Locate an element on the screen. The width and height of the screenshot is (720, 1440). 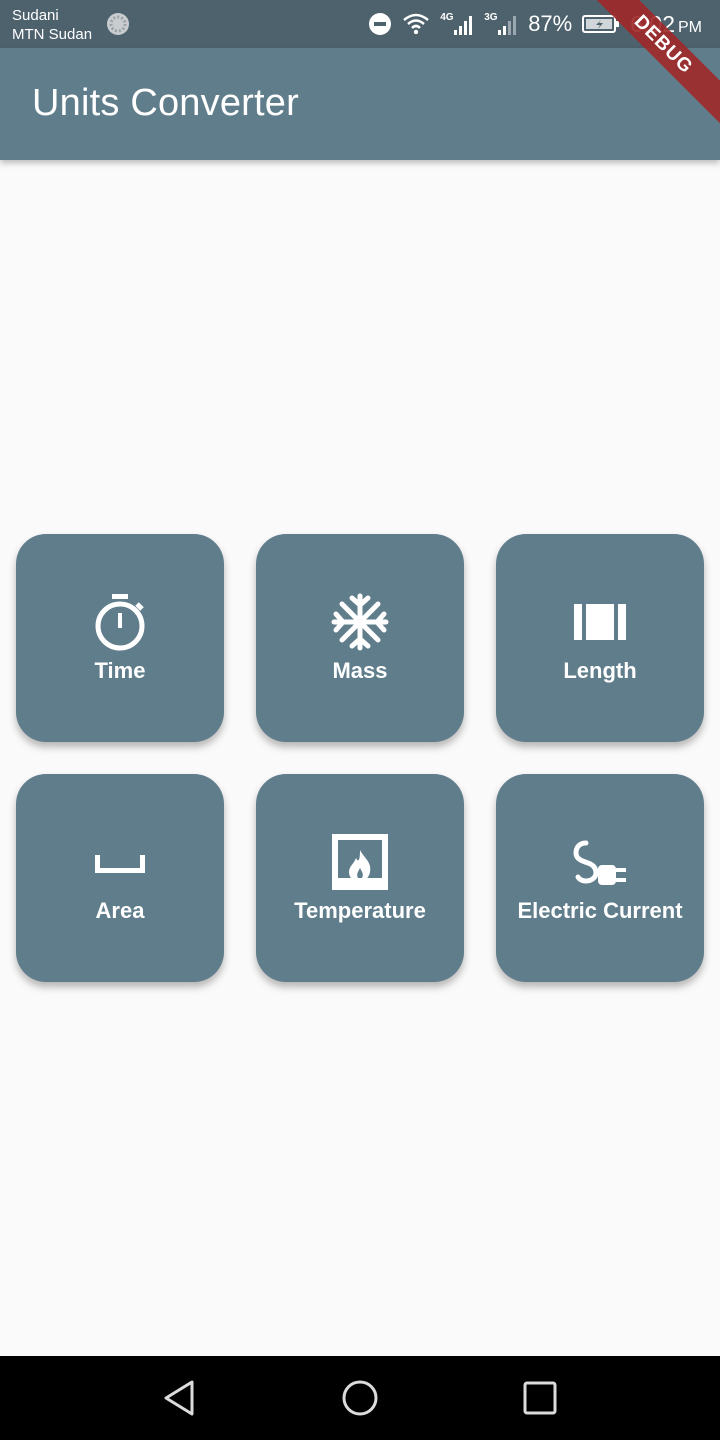
space-bar-icon is located at coordinates (120, 862).